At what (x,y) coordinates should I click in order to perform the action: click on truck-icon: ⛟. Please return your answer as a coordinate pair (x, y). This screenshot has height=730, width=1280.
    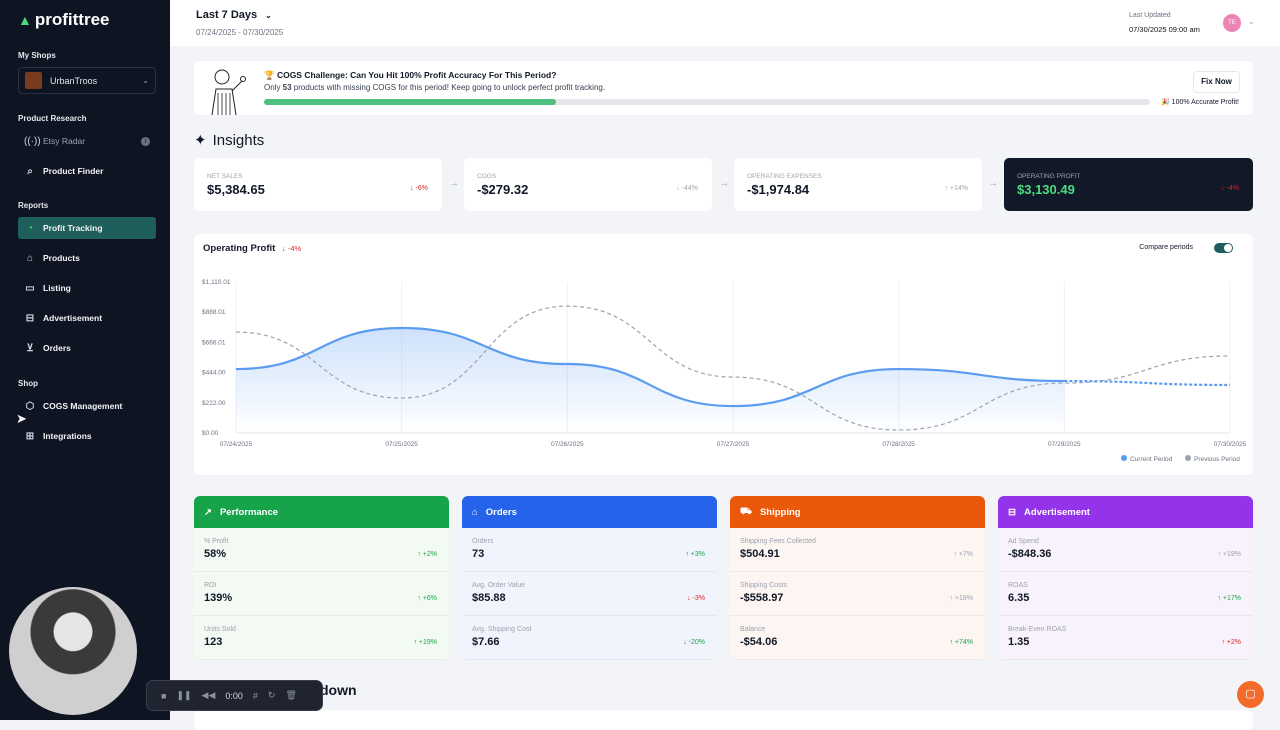
    Looking at the image, I should click on (746, 512).